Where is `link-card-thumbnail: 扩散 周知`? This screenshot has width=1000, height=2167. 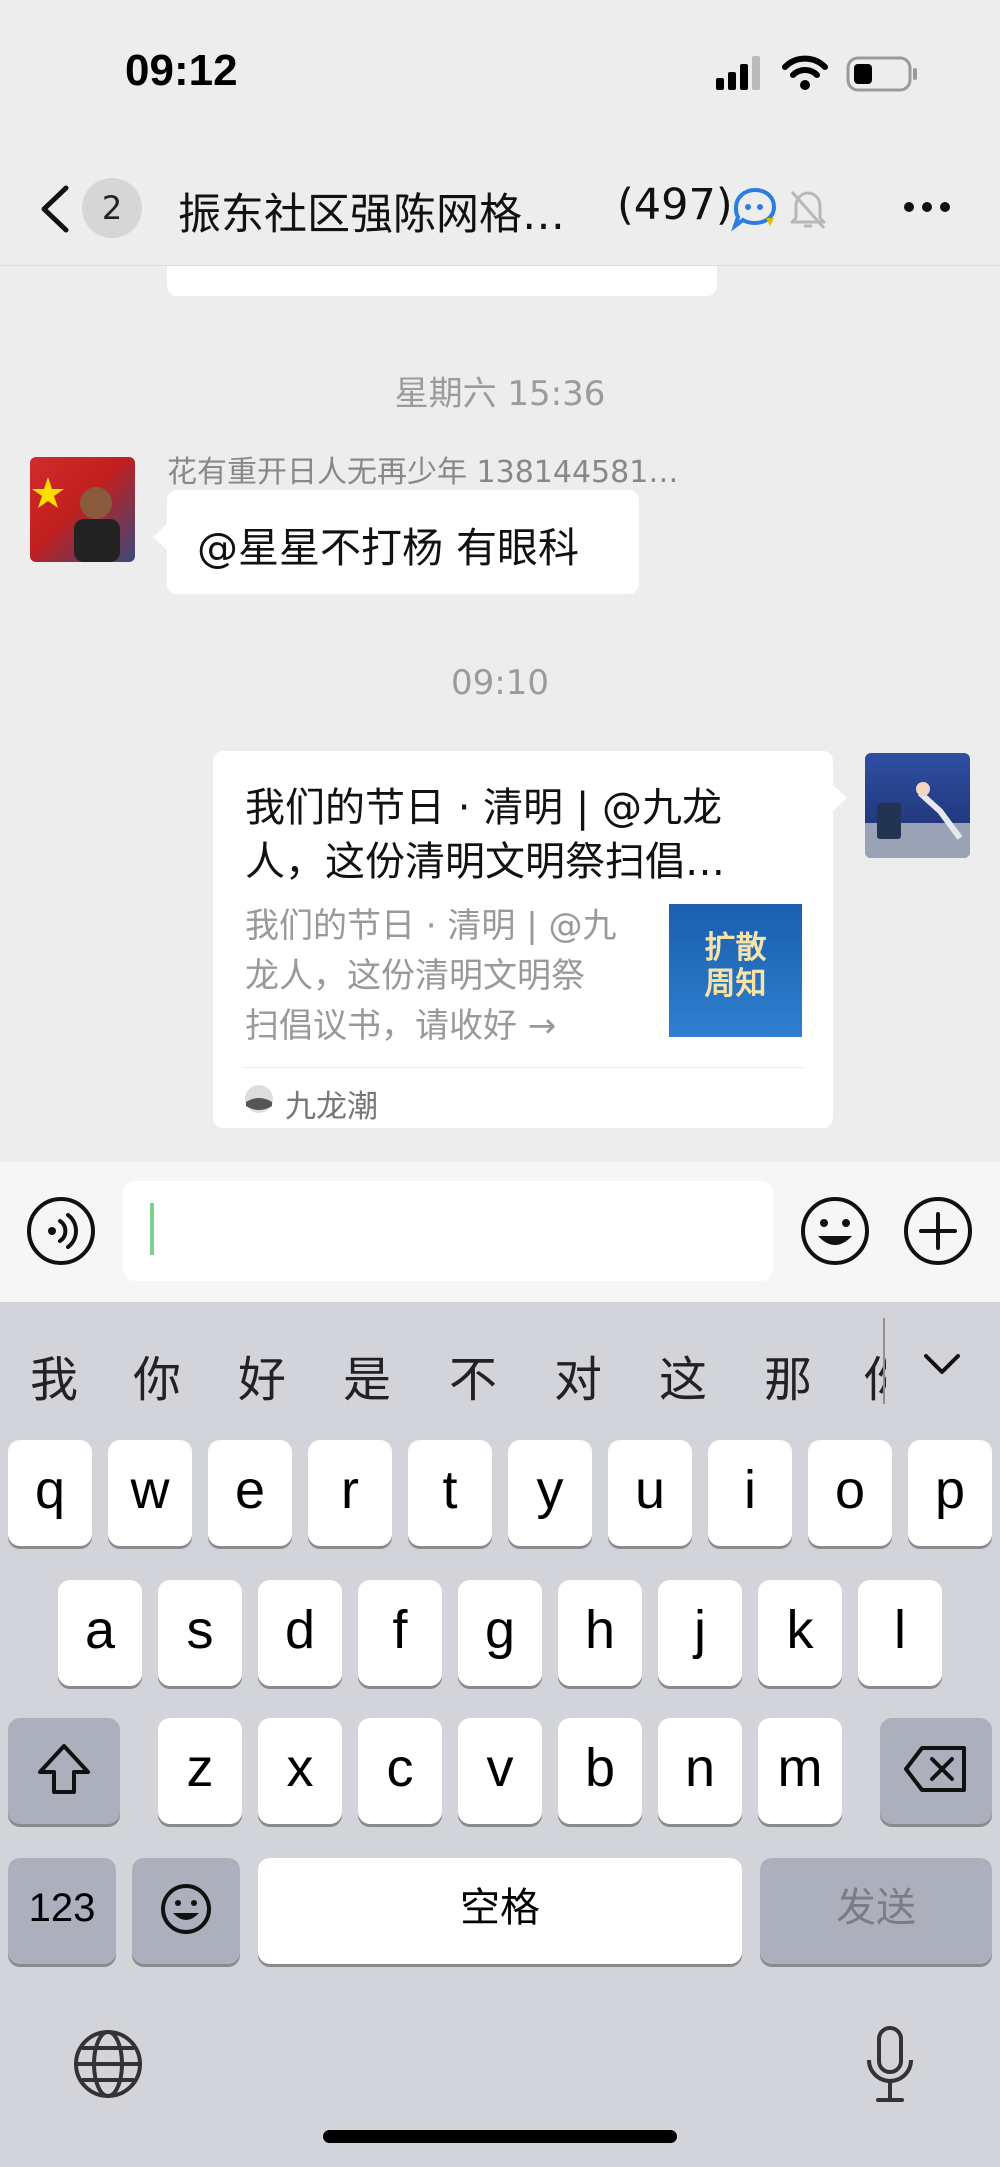
link-card-thumbnail: 扩散 周知 is located at coordinates (735, 970).